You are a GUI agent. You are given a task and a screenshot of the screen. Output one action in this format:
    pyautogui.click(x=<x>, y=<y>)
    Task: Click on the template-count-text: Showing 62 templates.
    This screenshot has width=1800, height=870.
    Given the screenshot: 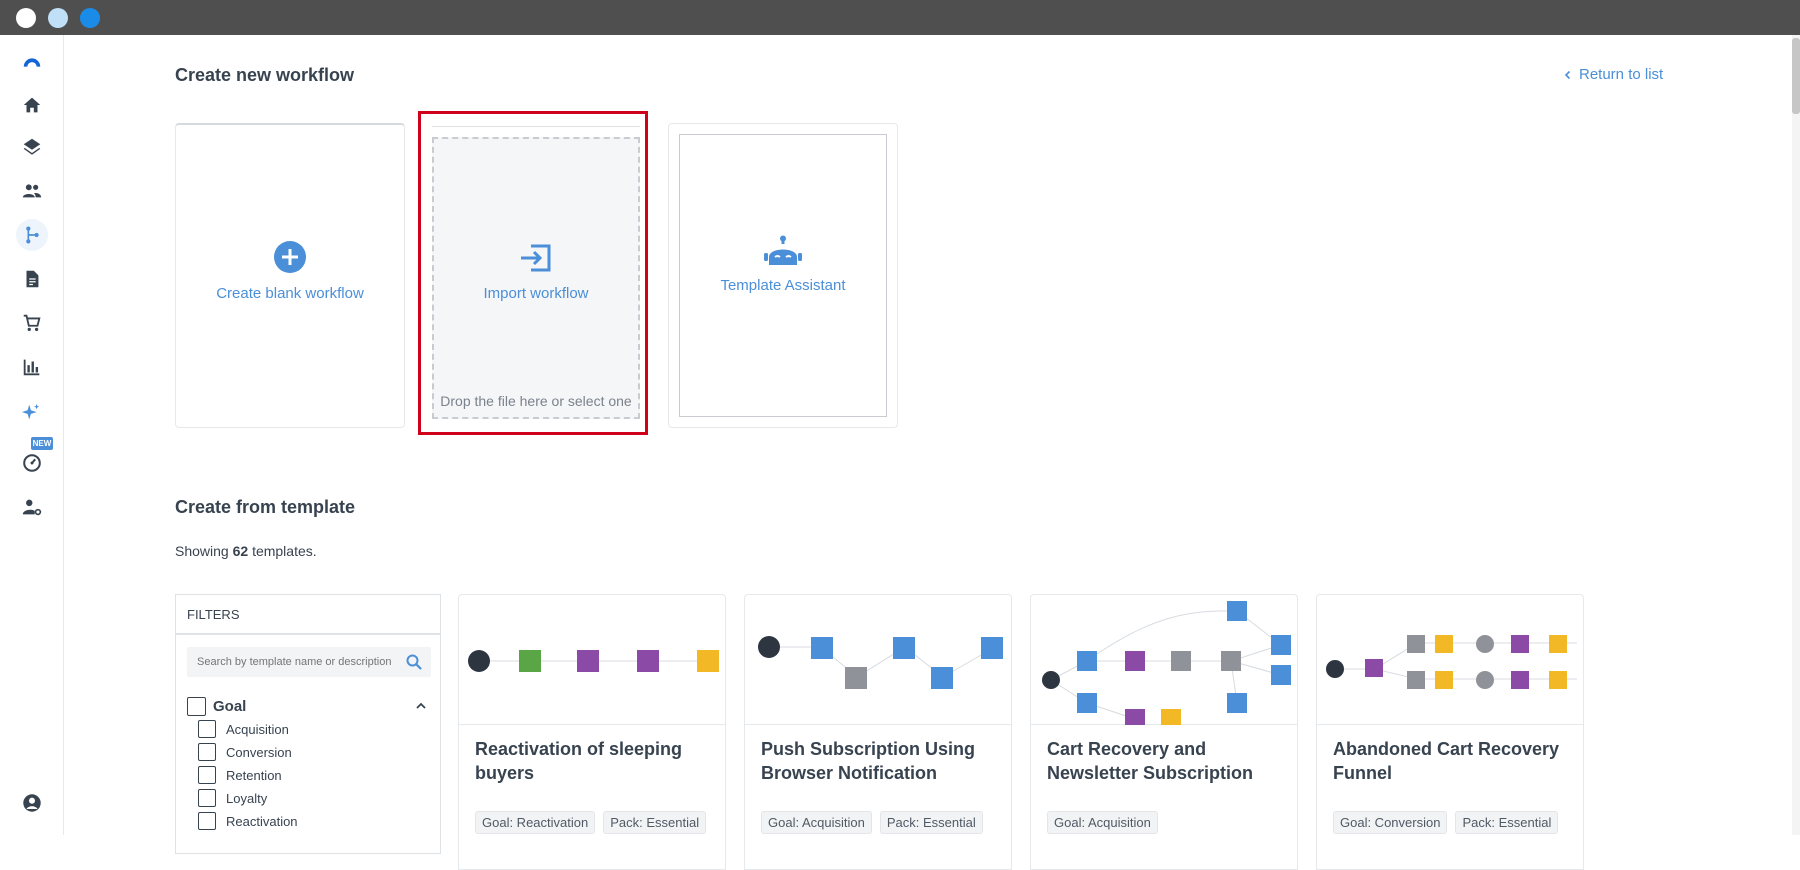 What is the action you would take?
    pyautogui.click(x=246, y=551)
    